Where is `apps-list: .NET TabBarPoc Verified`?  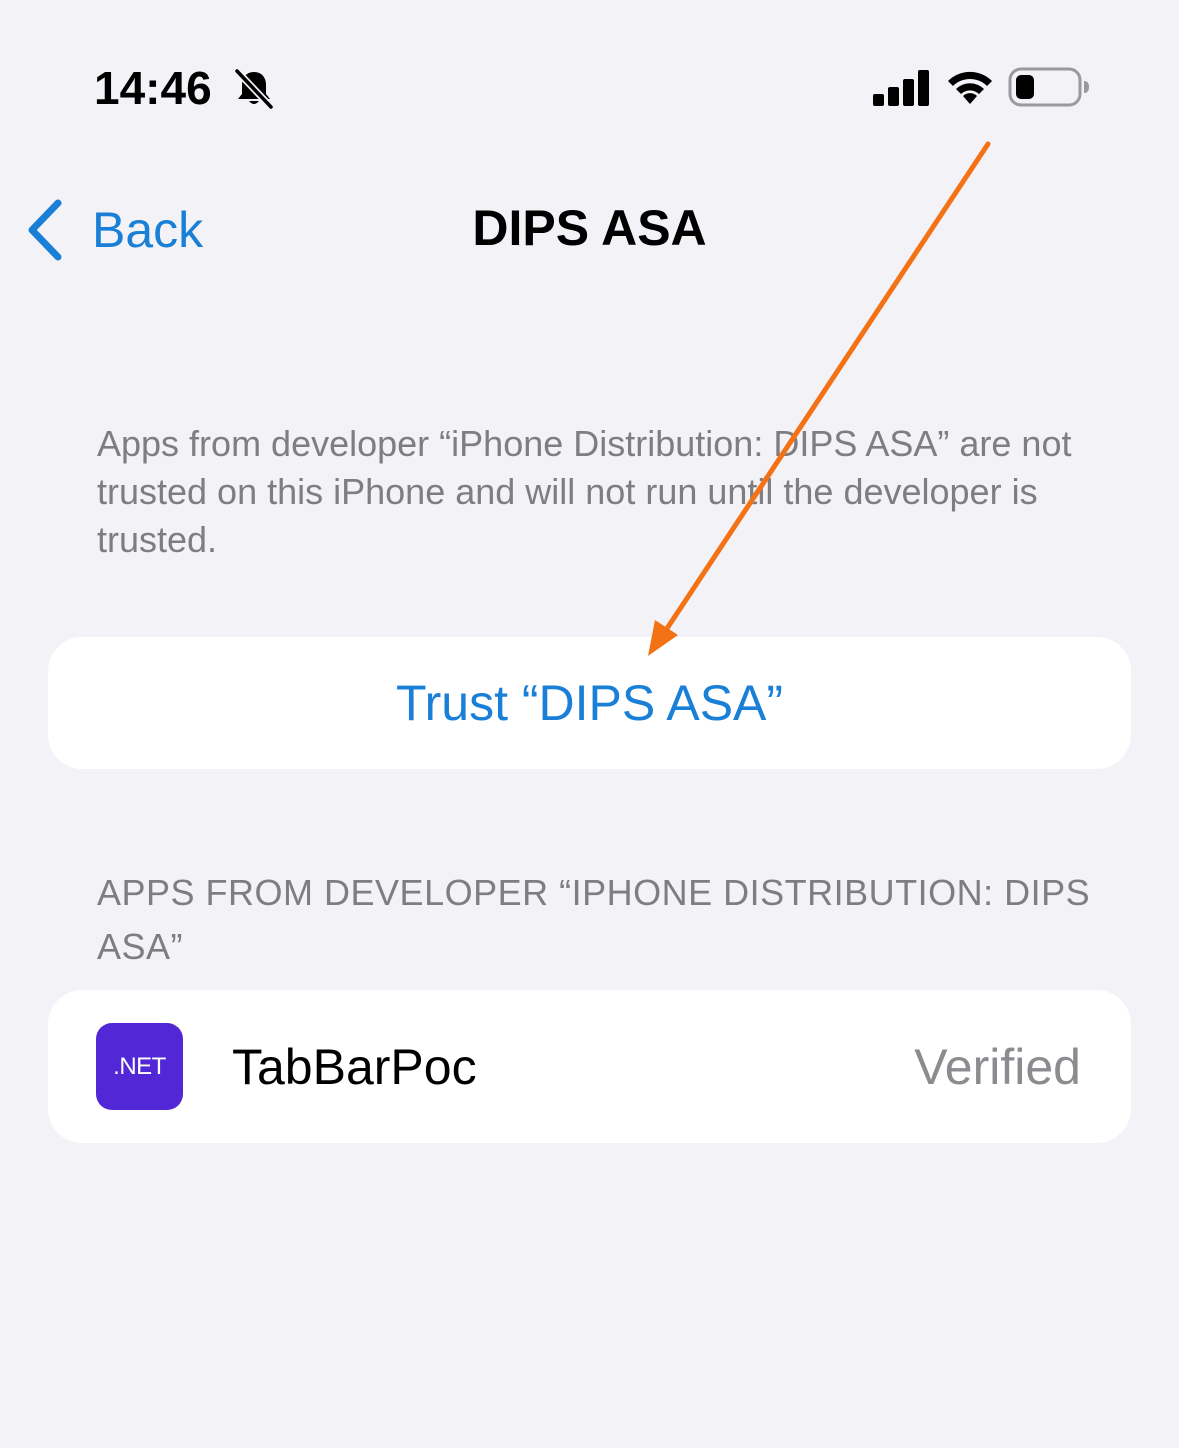
apps-list: .NET TabBarPoc Verified is located at coordinates (589, 1066).